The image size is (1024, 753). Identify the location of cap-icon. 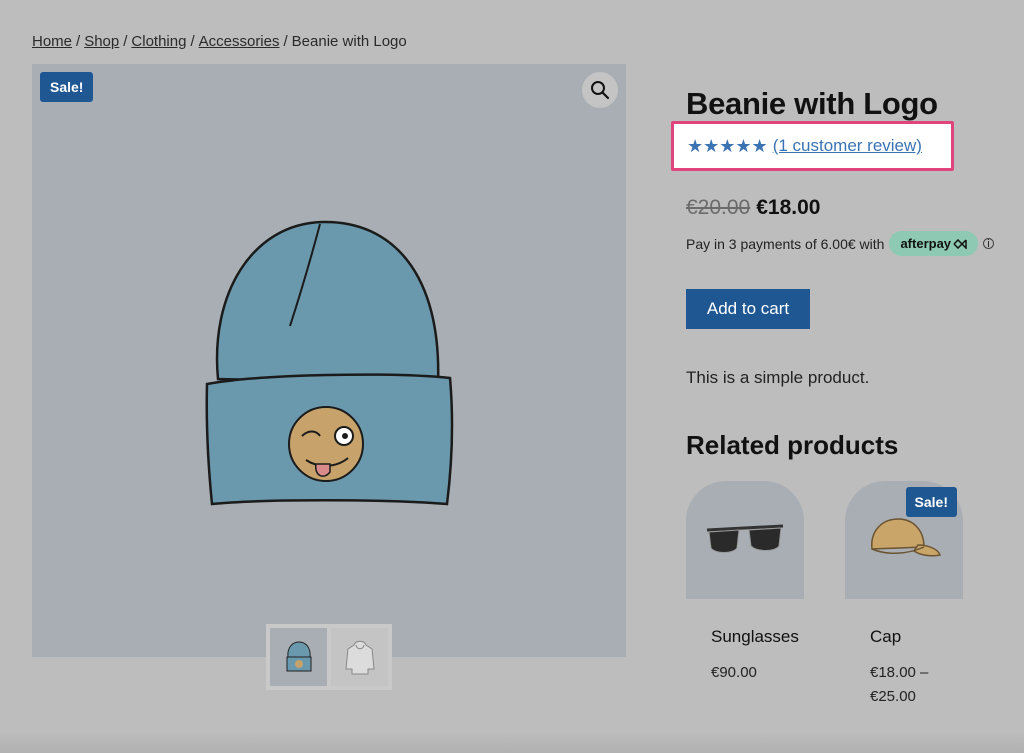
(906, 537).